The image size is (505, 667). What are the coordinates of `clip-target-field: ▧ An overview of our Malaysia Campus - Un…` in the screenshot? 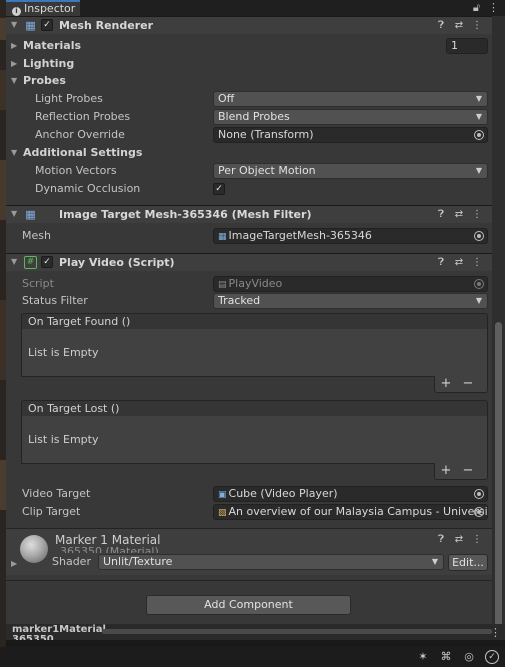 It's located at (350, 512).